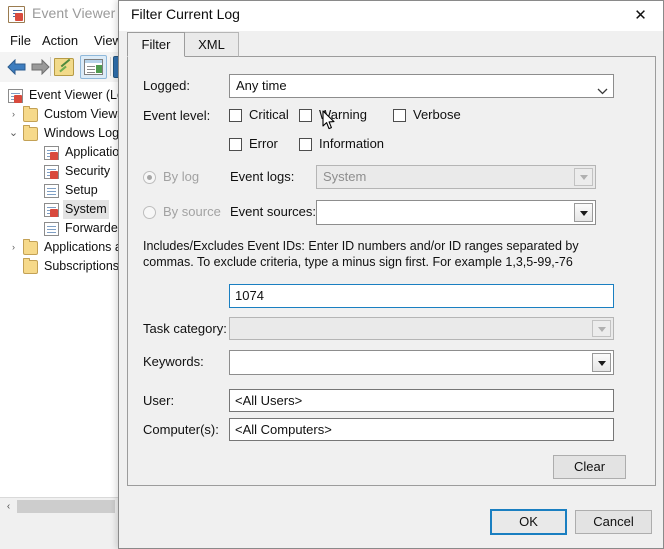 The width and height of the screenshot is (664, 549). I want to click on mouse-pointer-icon, so click(329, 120).